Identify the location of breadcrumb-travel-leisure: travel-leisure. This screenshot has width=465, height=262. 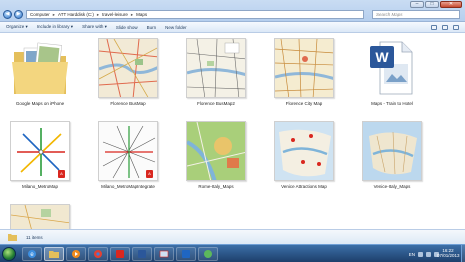
(115, 14).